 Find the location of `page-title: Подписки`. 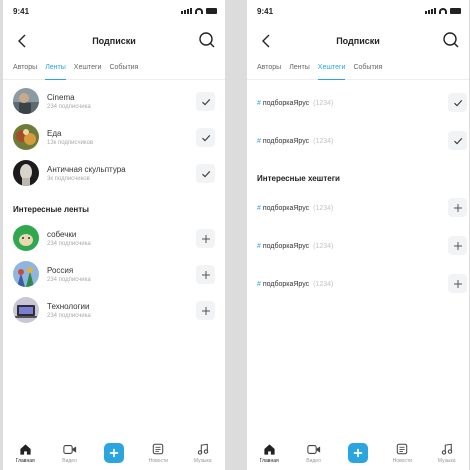

page-title: Подписки is located at coordinates (358, 41).